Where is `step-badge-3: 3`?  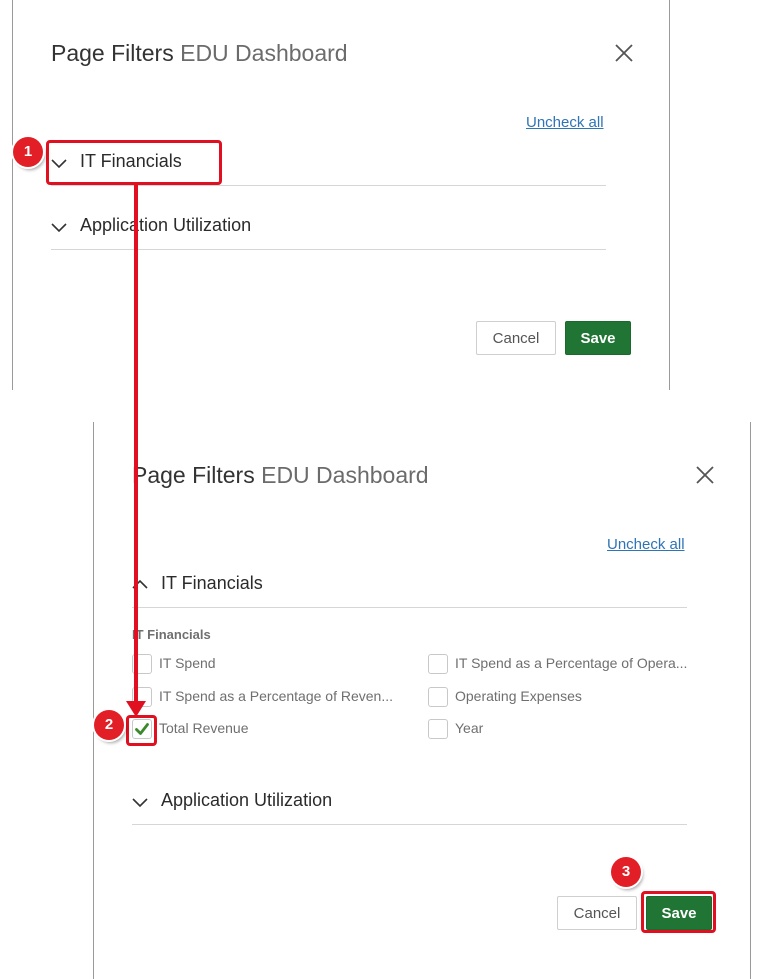 step-badge-3: 3 is located at coordinates (626, 872).